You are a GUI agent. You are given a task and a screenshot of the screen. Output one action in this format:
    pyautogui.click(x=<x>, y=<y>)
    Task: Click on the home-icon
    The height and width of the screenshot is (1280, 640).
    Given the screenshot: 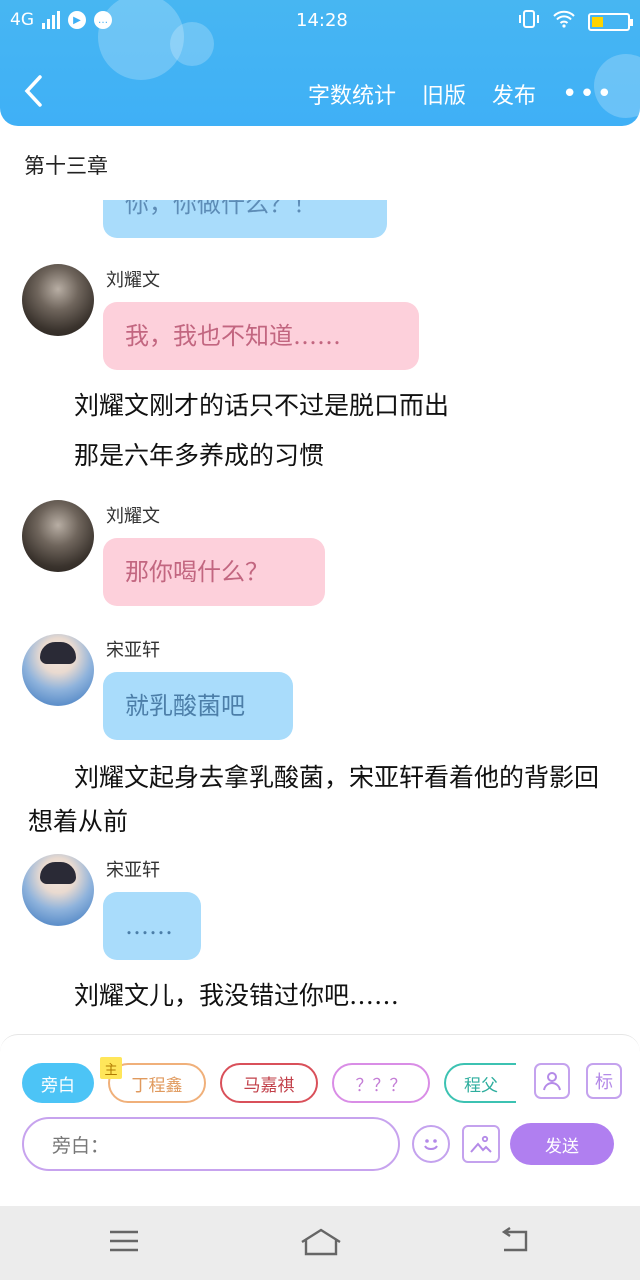 What is the action you would take?
    pyautogui.click(x=321, y=1243)
    